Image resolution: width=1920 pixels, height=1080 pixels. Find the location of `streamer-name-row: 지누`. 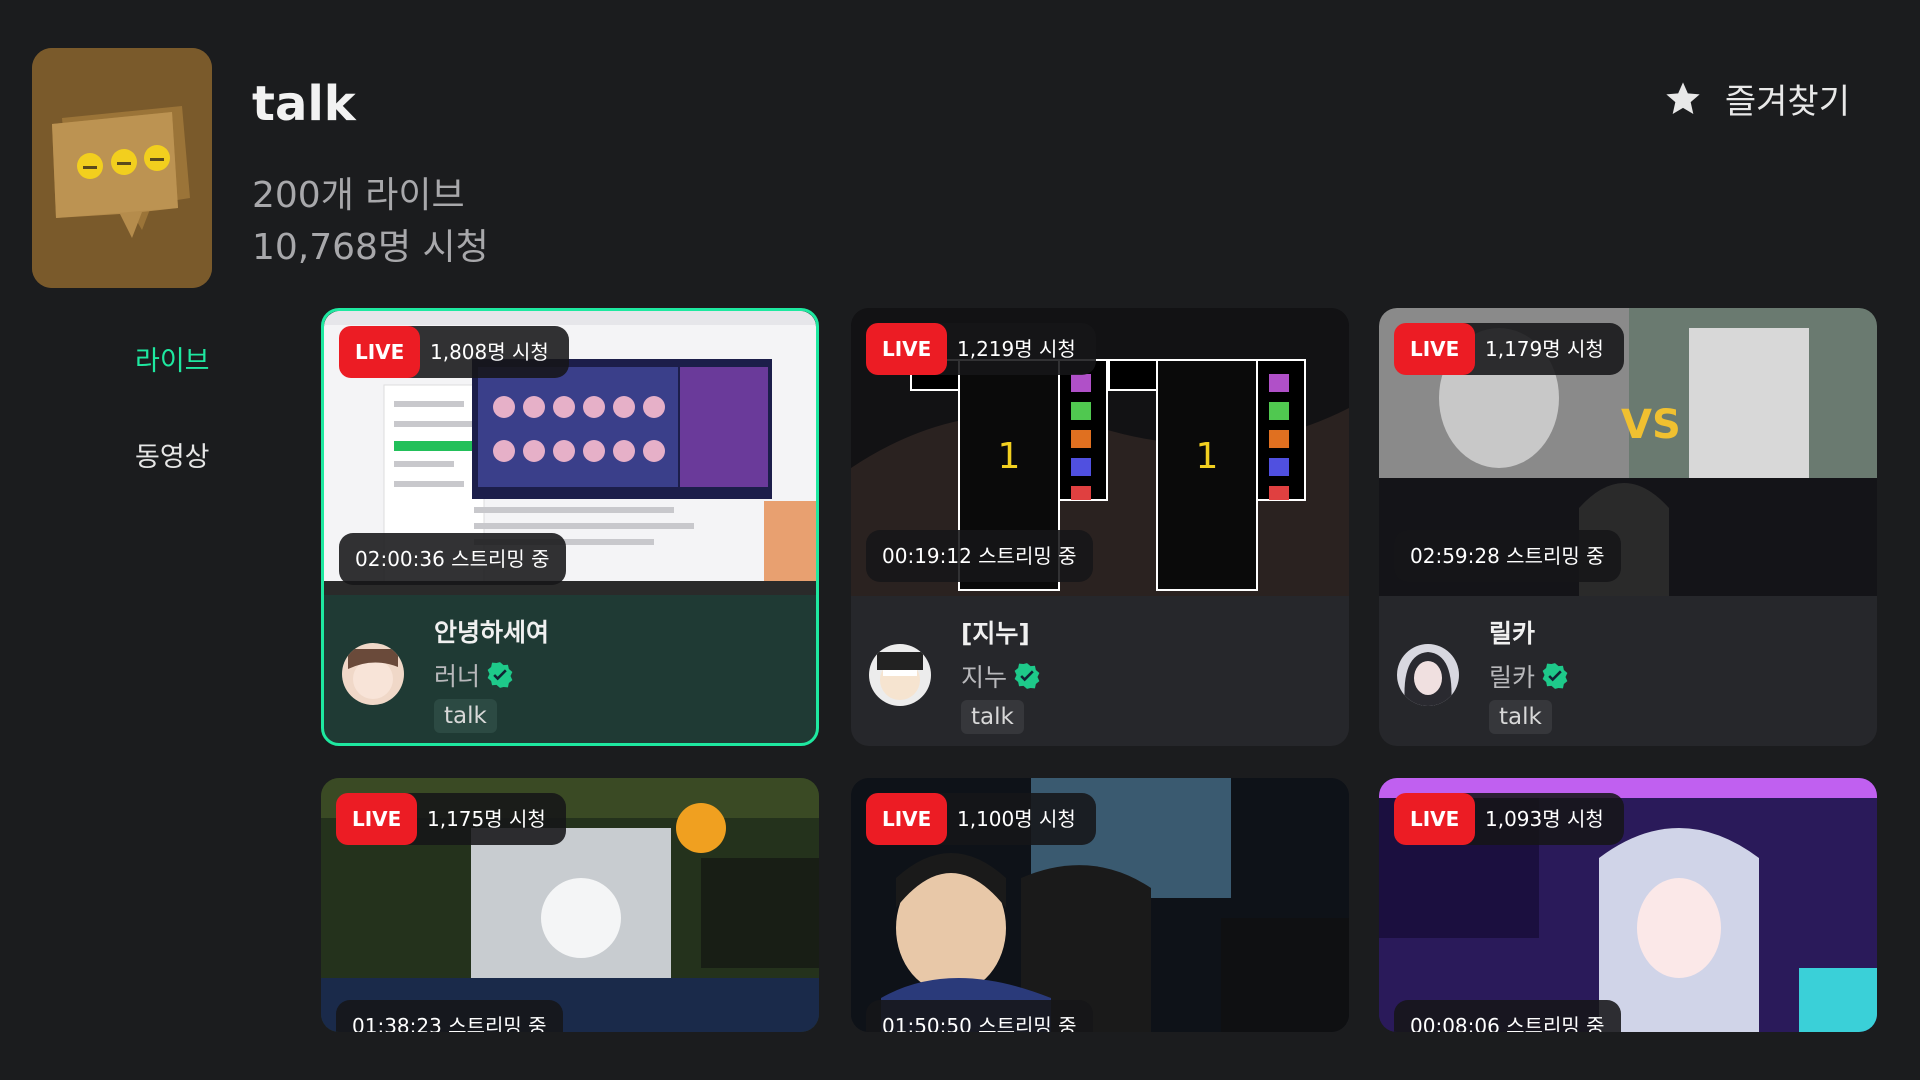

streamer-name-row: 지누 is located at coordinates (1001, 676).